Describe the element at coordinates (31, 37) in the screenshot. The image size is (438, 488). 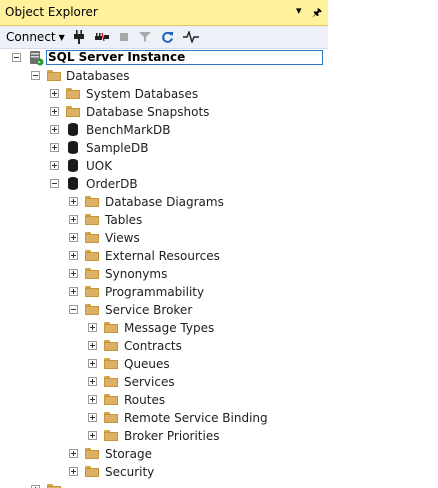
I see `connect-label: Connect` at that location.